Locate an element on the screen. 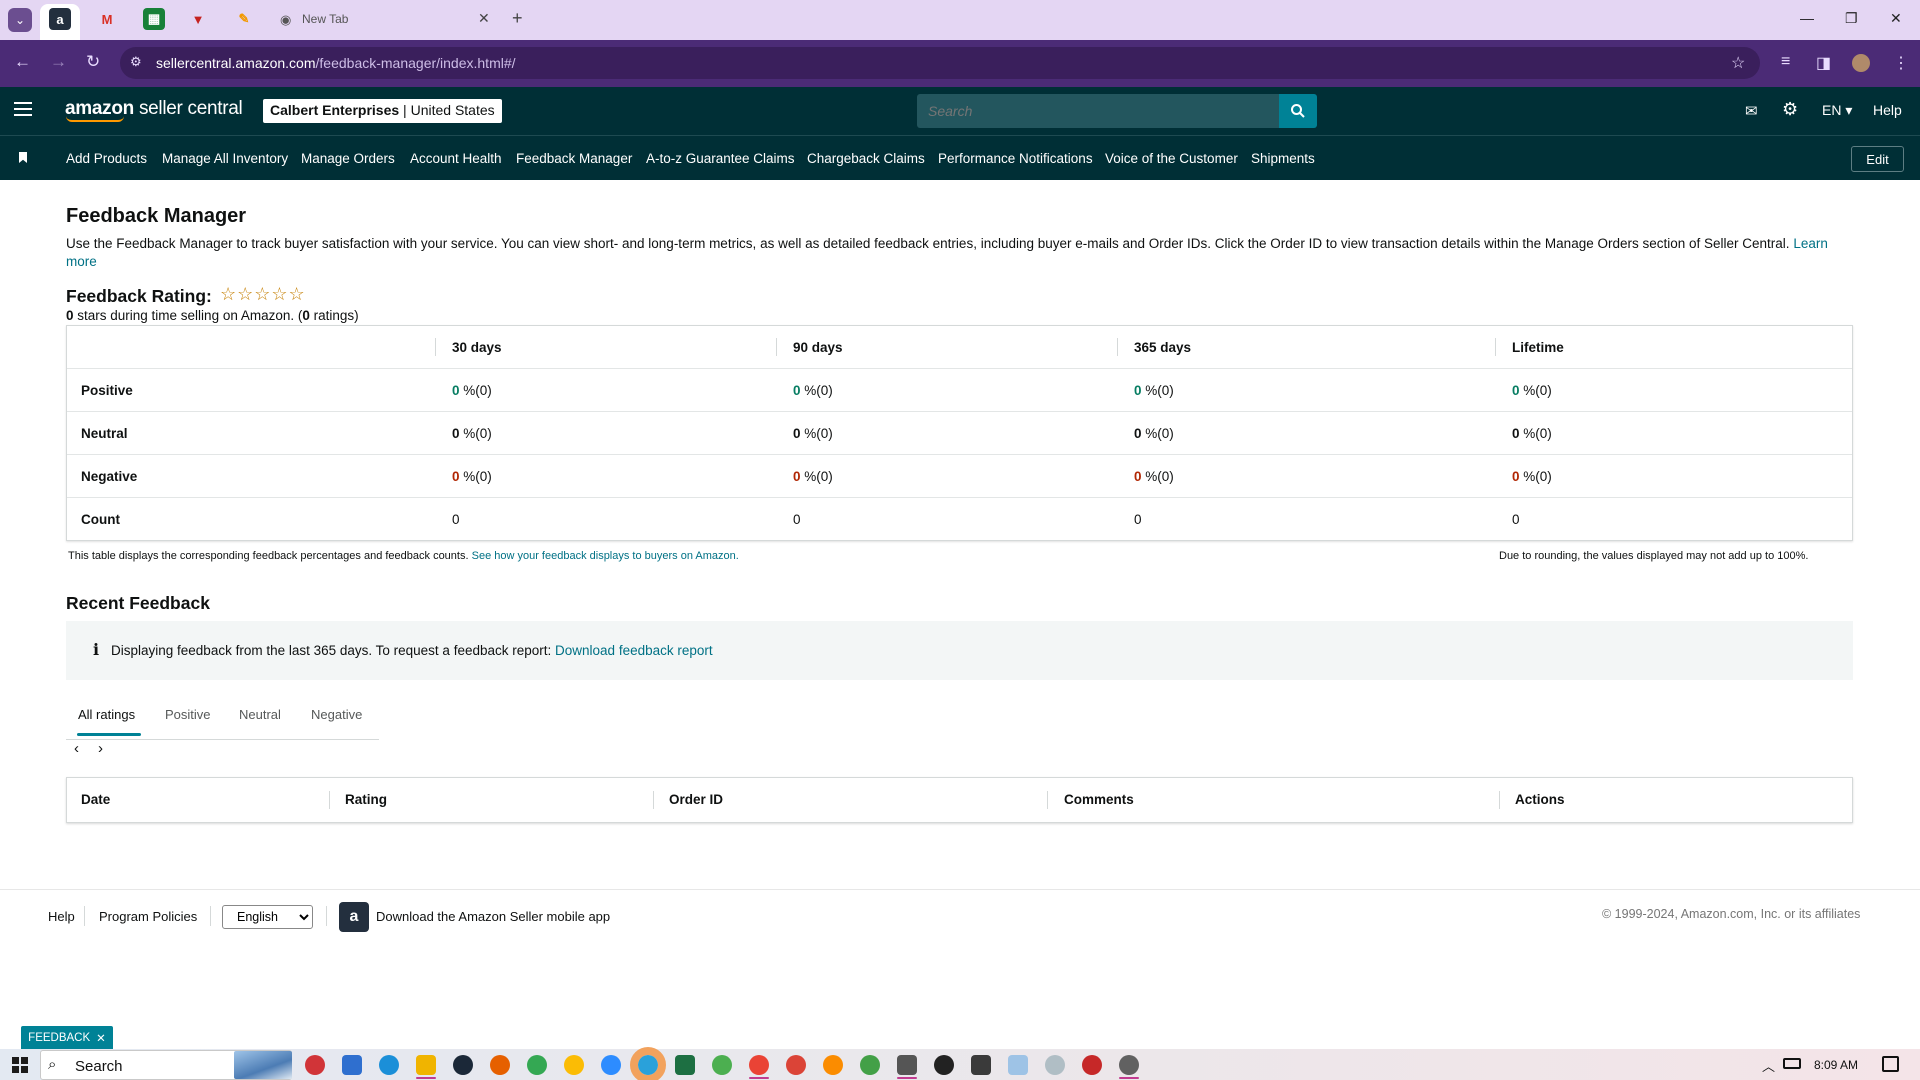  feedback-widget: FEEDBACK ✕ is located at coordinates (67, 1038).